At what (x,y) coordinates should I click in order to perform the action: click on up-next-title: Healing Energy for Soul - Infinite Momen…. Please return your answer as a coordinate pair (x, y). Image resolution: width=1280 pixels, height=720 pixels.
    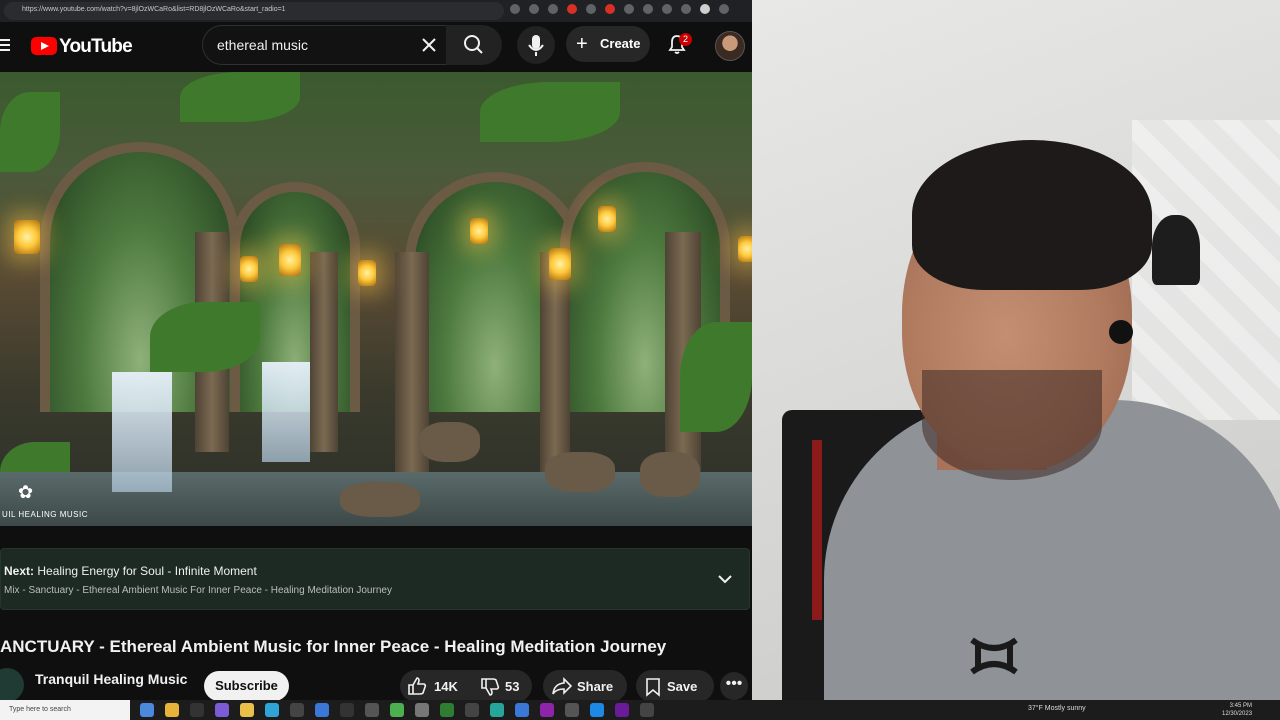
    Looking at the image, I should click on (146, 571).